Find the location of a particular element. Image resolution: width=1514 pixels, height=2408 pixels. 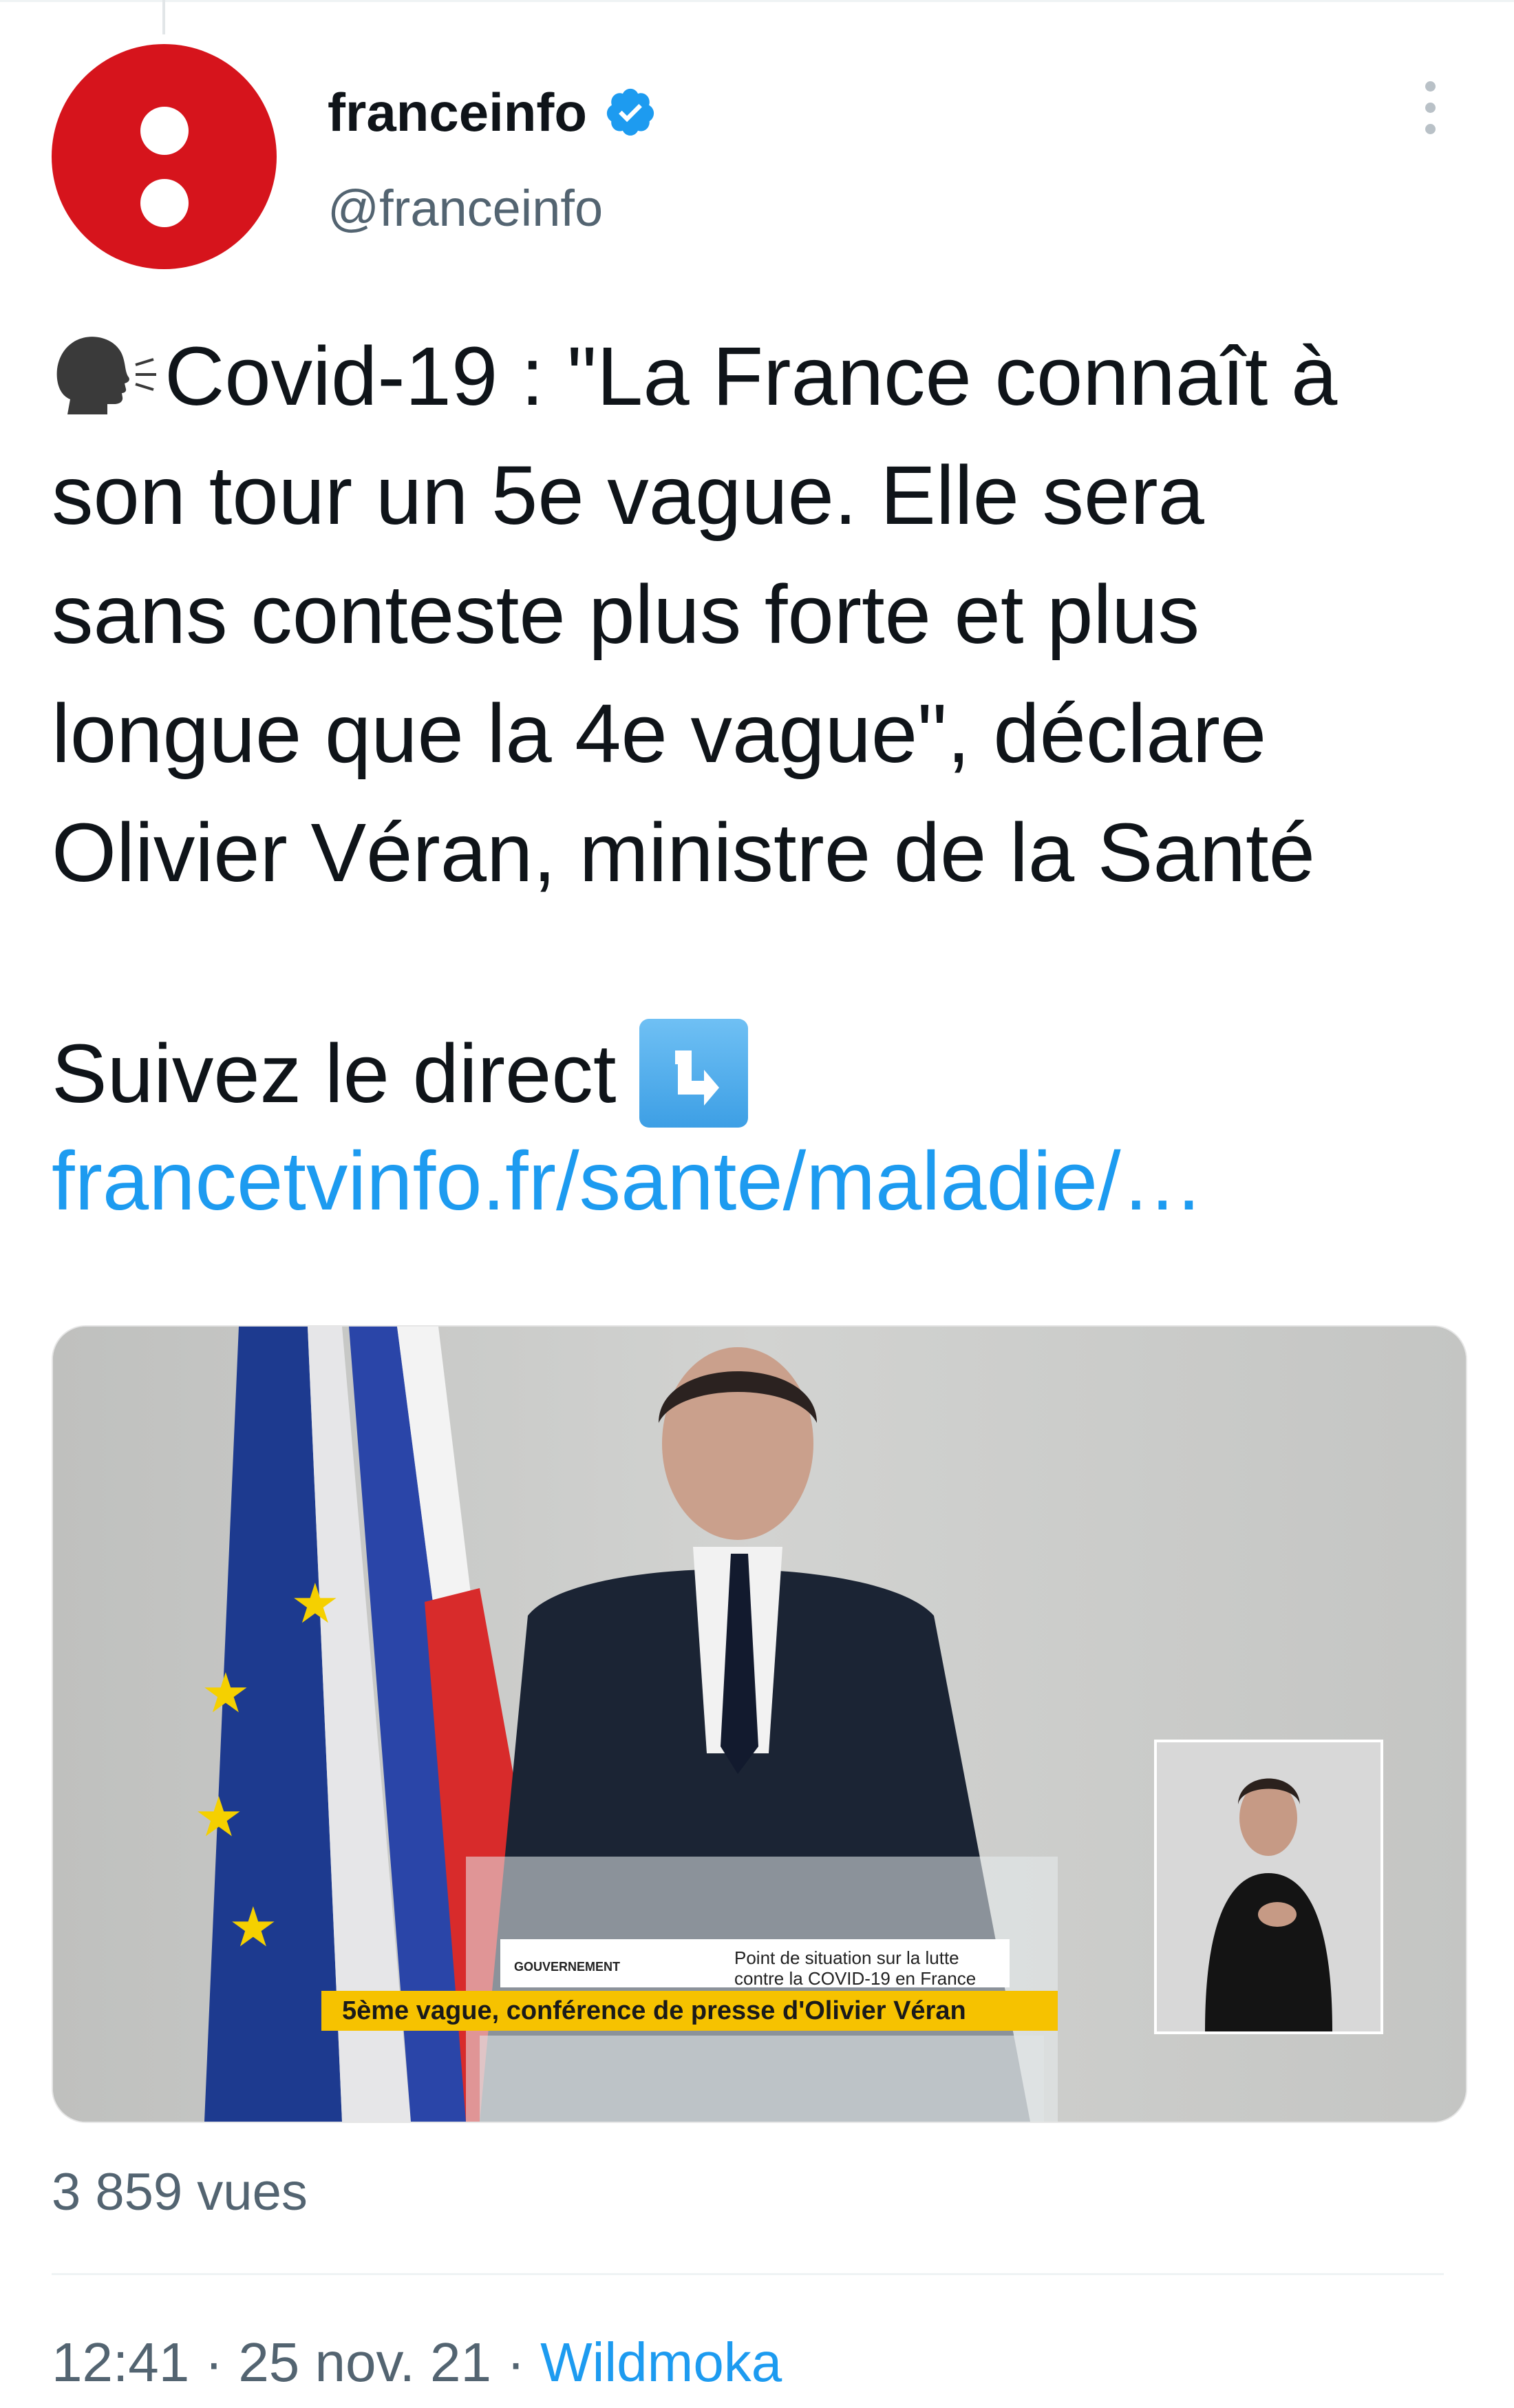

thread-line is located at coordinates (163, 17).